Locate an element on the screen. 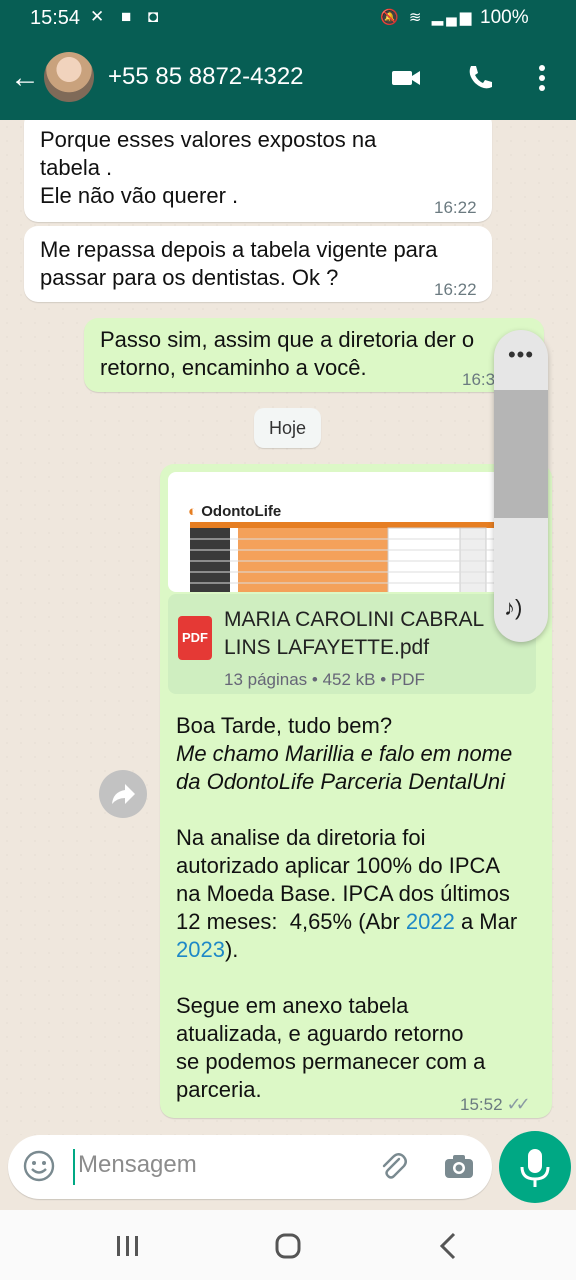 Image resolution: width=576 pixels, height=1280 pixels. message-text: Porque esses valores expostos na is located at coordinates (208, 139).